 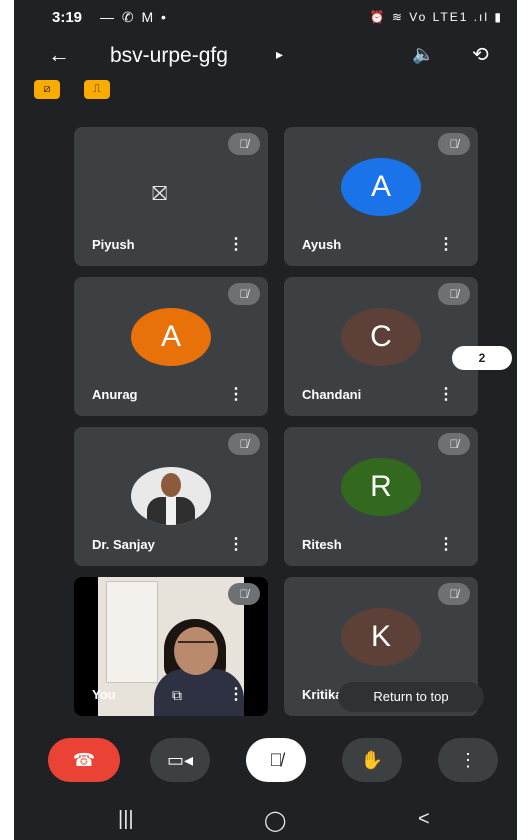 I want to click on raise-hand-button: ✋, so click(x=372, y=760).